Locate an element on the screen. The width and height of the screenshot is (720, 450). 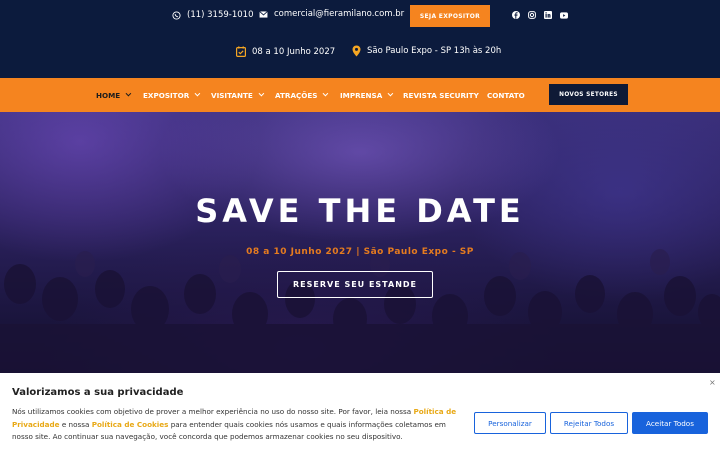
cookie-text-part: e nossa is located at coordinates (75, 424).